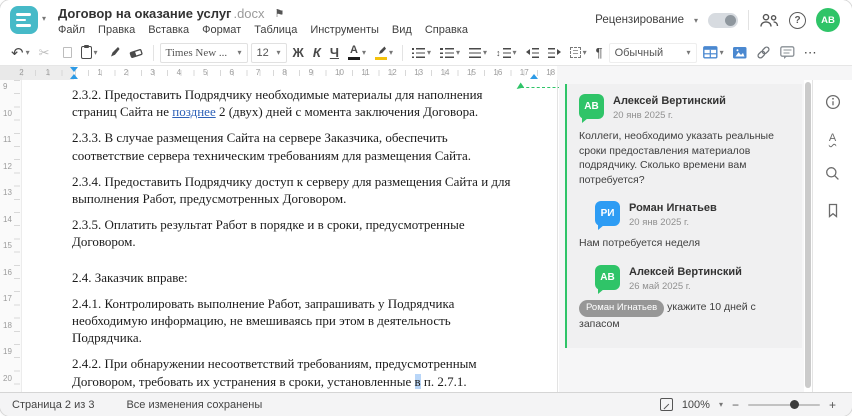  Describe the element at coordinates (783, 404) in the screenshot. I see `zoom-slider` at that location.